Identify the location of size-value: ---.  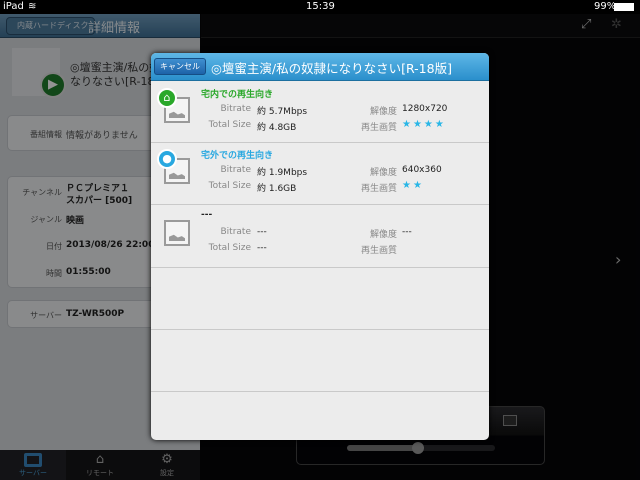
(262, 248).